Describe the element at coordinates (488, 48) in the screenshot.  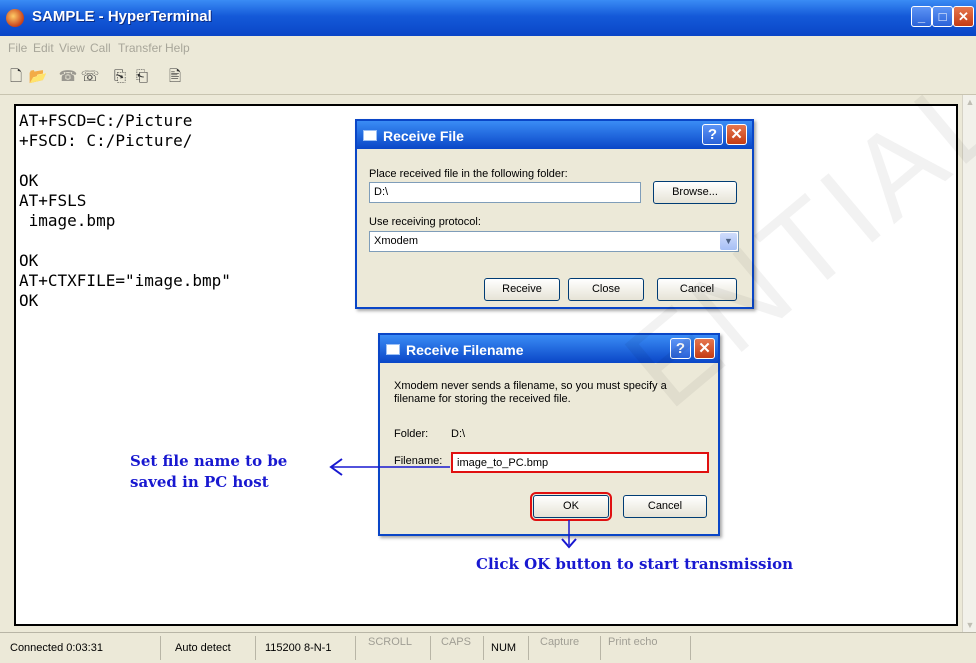
I see `menu-bar: File Edit View Call Transfer Help` at that location.